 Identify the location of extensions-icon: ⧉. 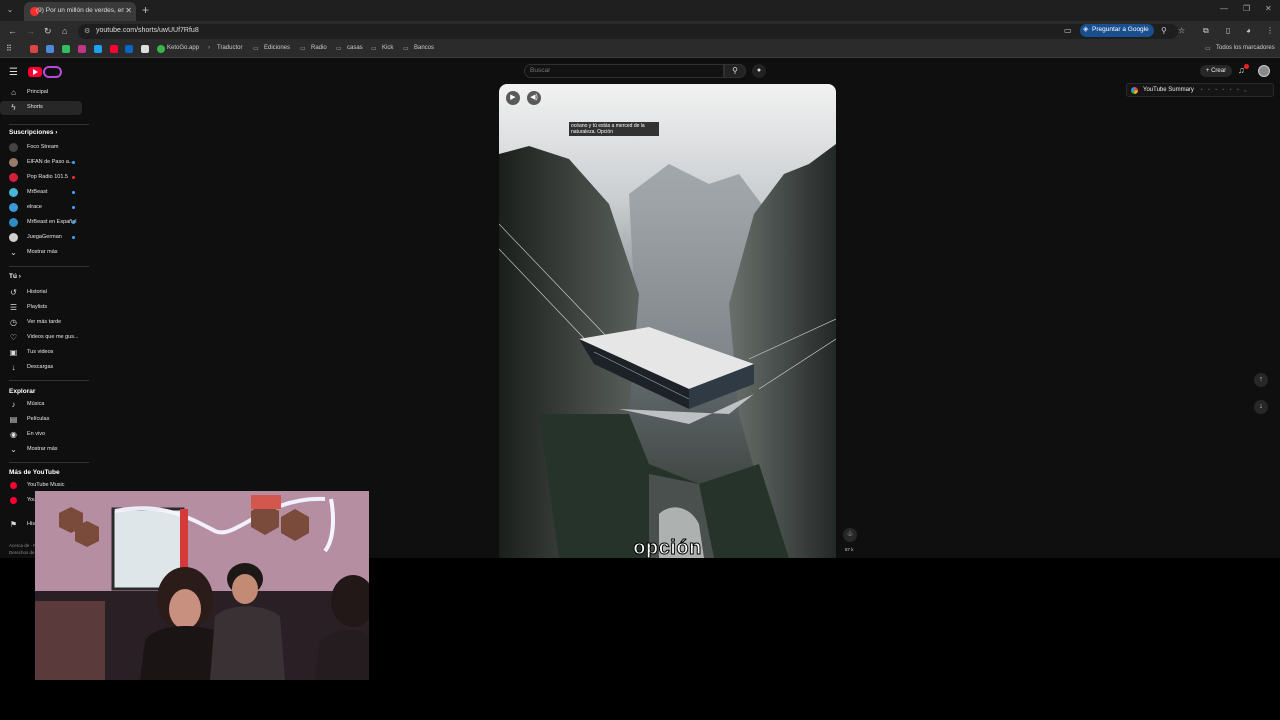
(1206, 31).